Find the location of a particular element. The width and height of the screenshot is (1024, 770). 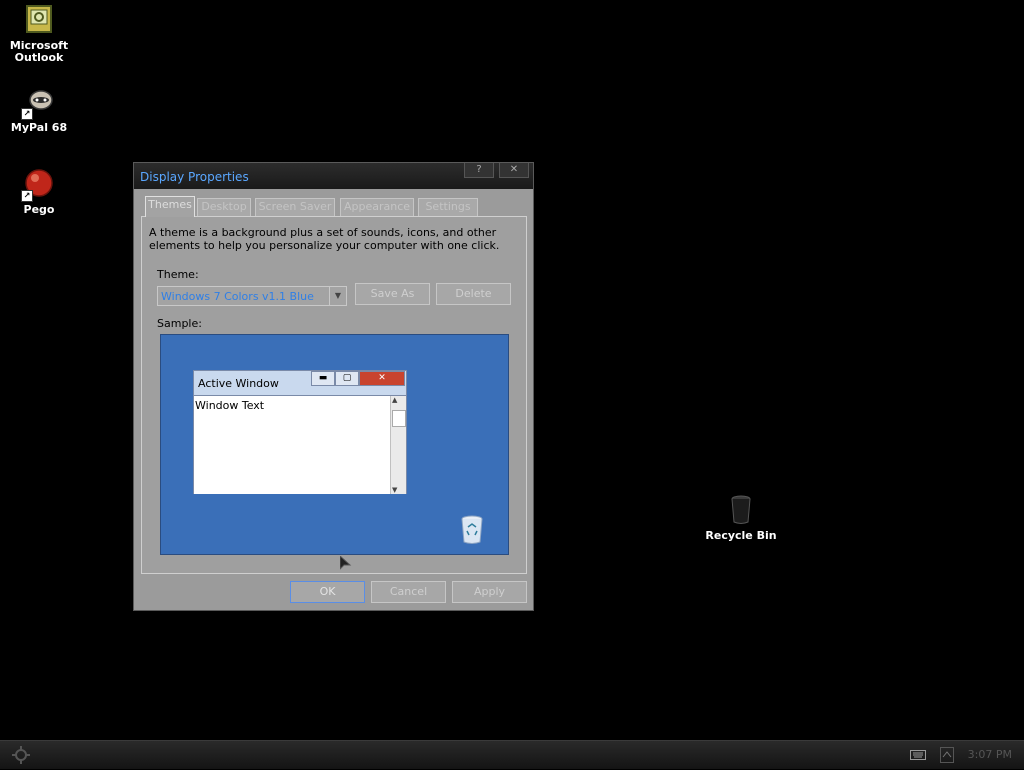

theme-label: Theme: is located at coordinates (178, 274).